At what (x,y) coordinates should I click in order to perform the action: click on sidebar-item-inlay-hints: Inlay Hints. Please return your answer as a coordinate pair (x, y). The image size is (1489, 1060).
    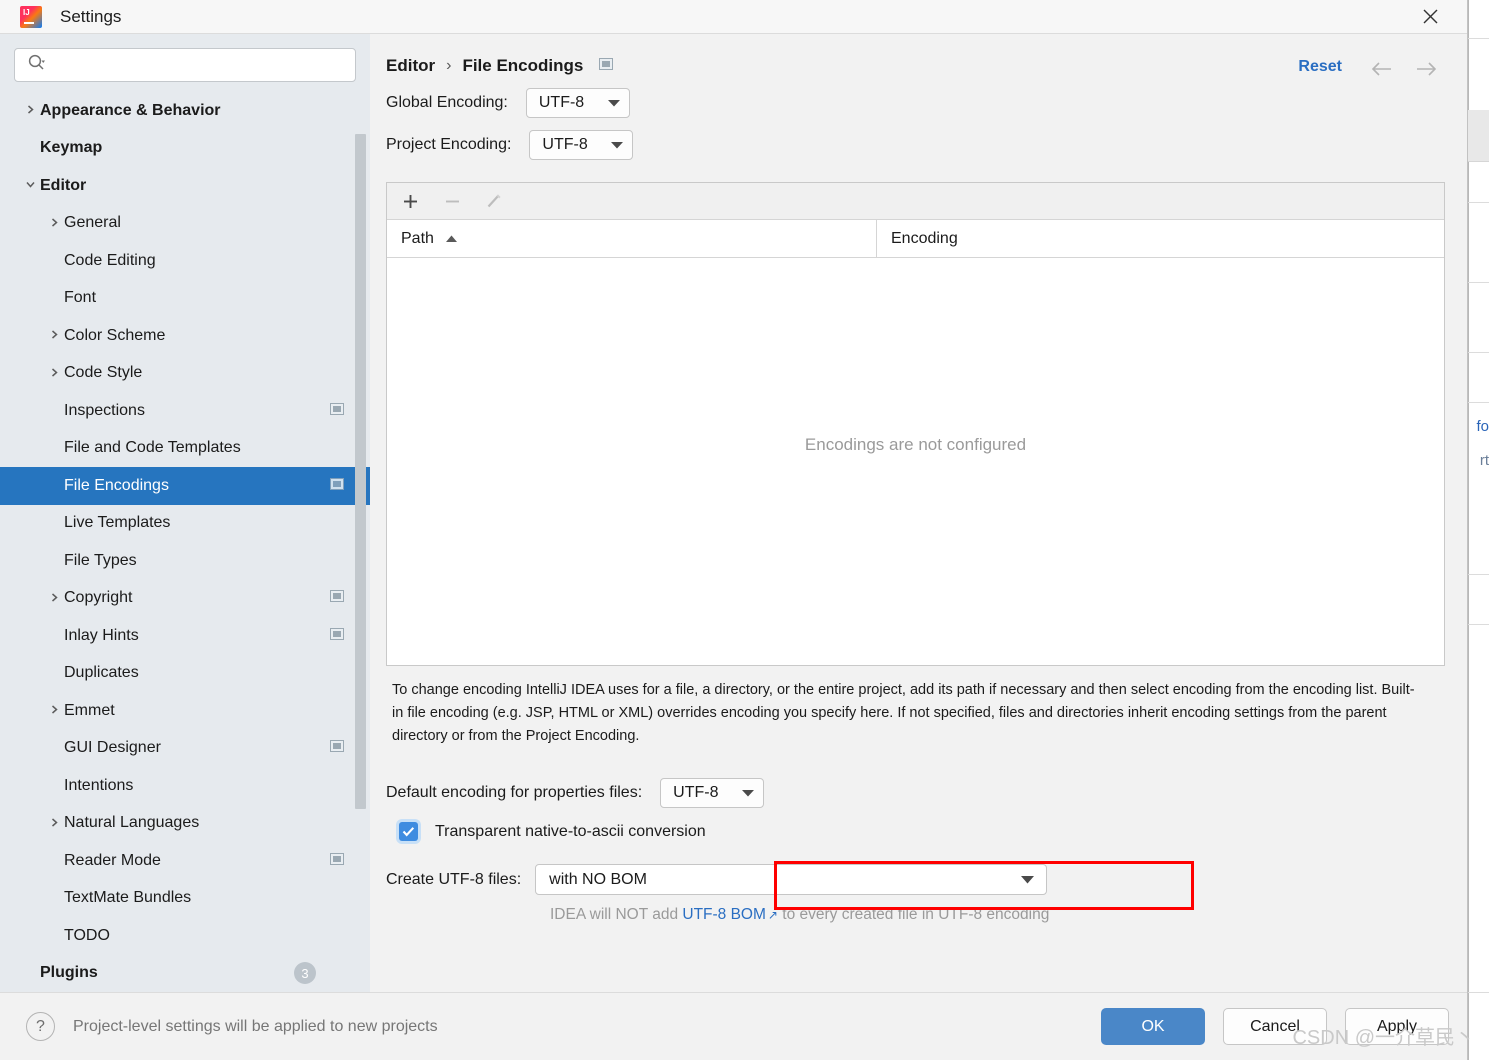
    Looking at the image, I should click on (185, 636).